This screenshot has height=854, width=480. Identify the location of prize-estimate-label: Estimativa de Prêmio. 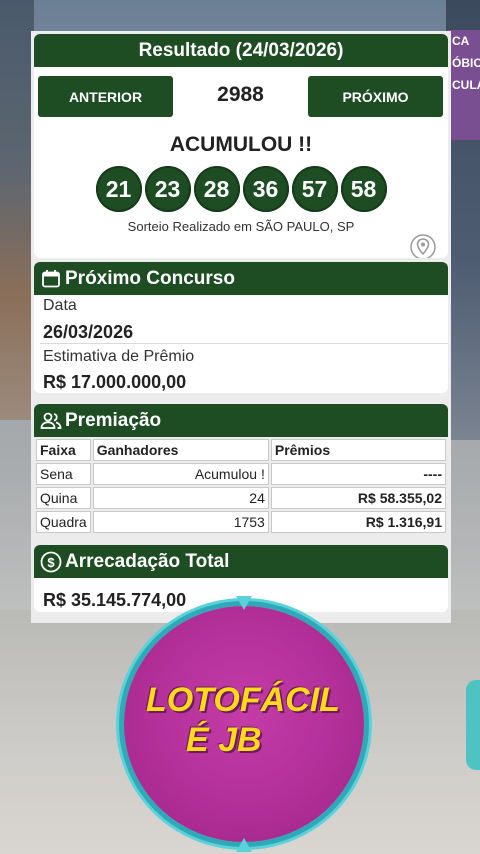
(119, 356).